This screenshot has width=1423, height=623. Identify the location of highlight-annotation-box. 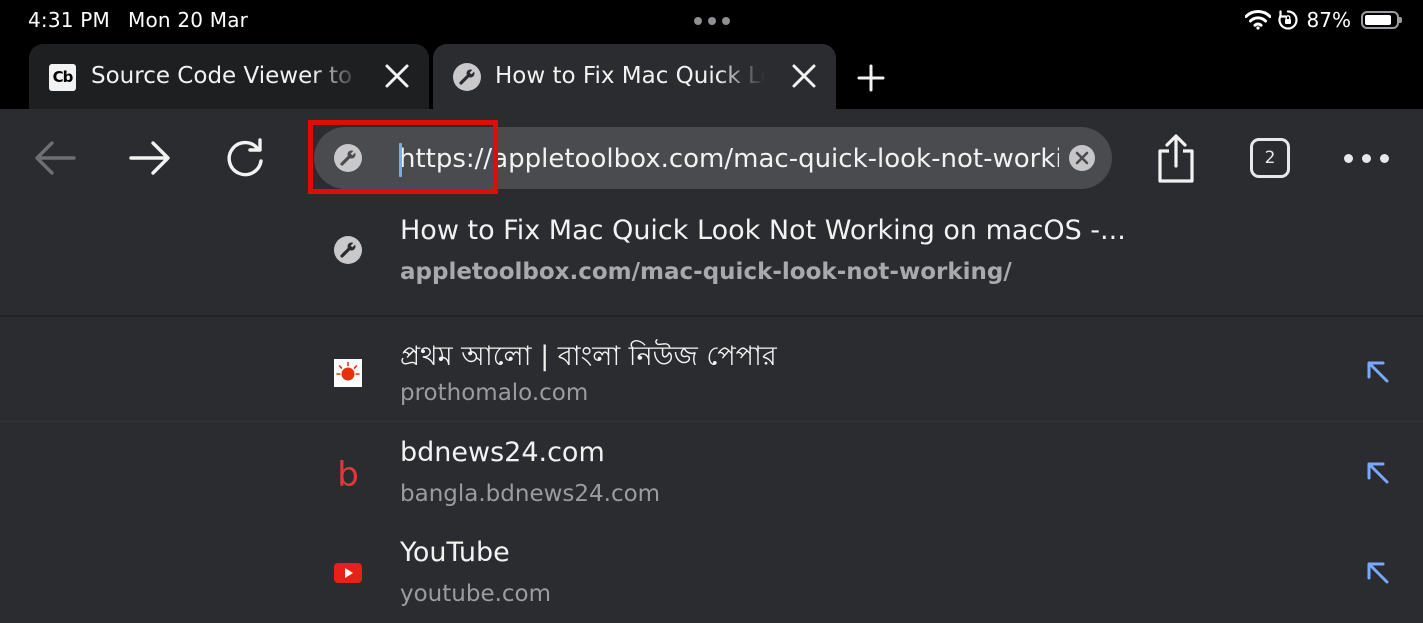
(403, 157).